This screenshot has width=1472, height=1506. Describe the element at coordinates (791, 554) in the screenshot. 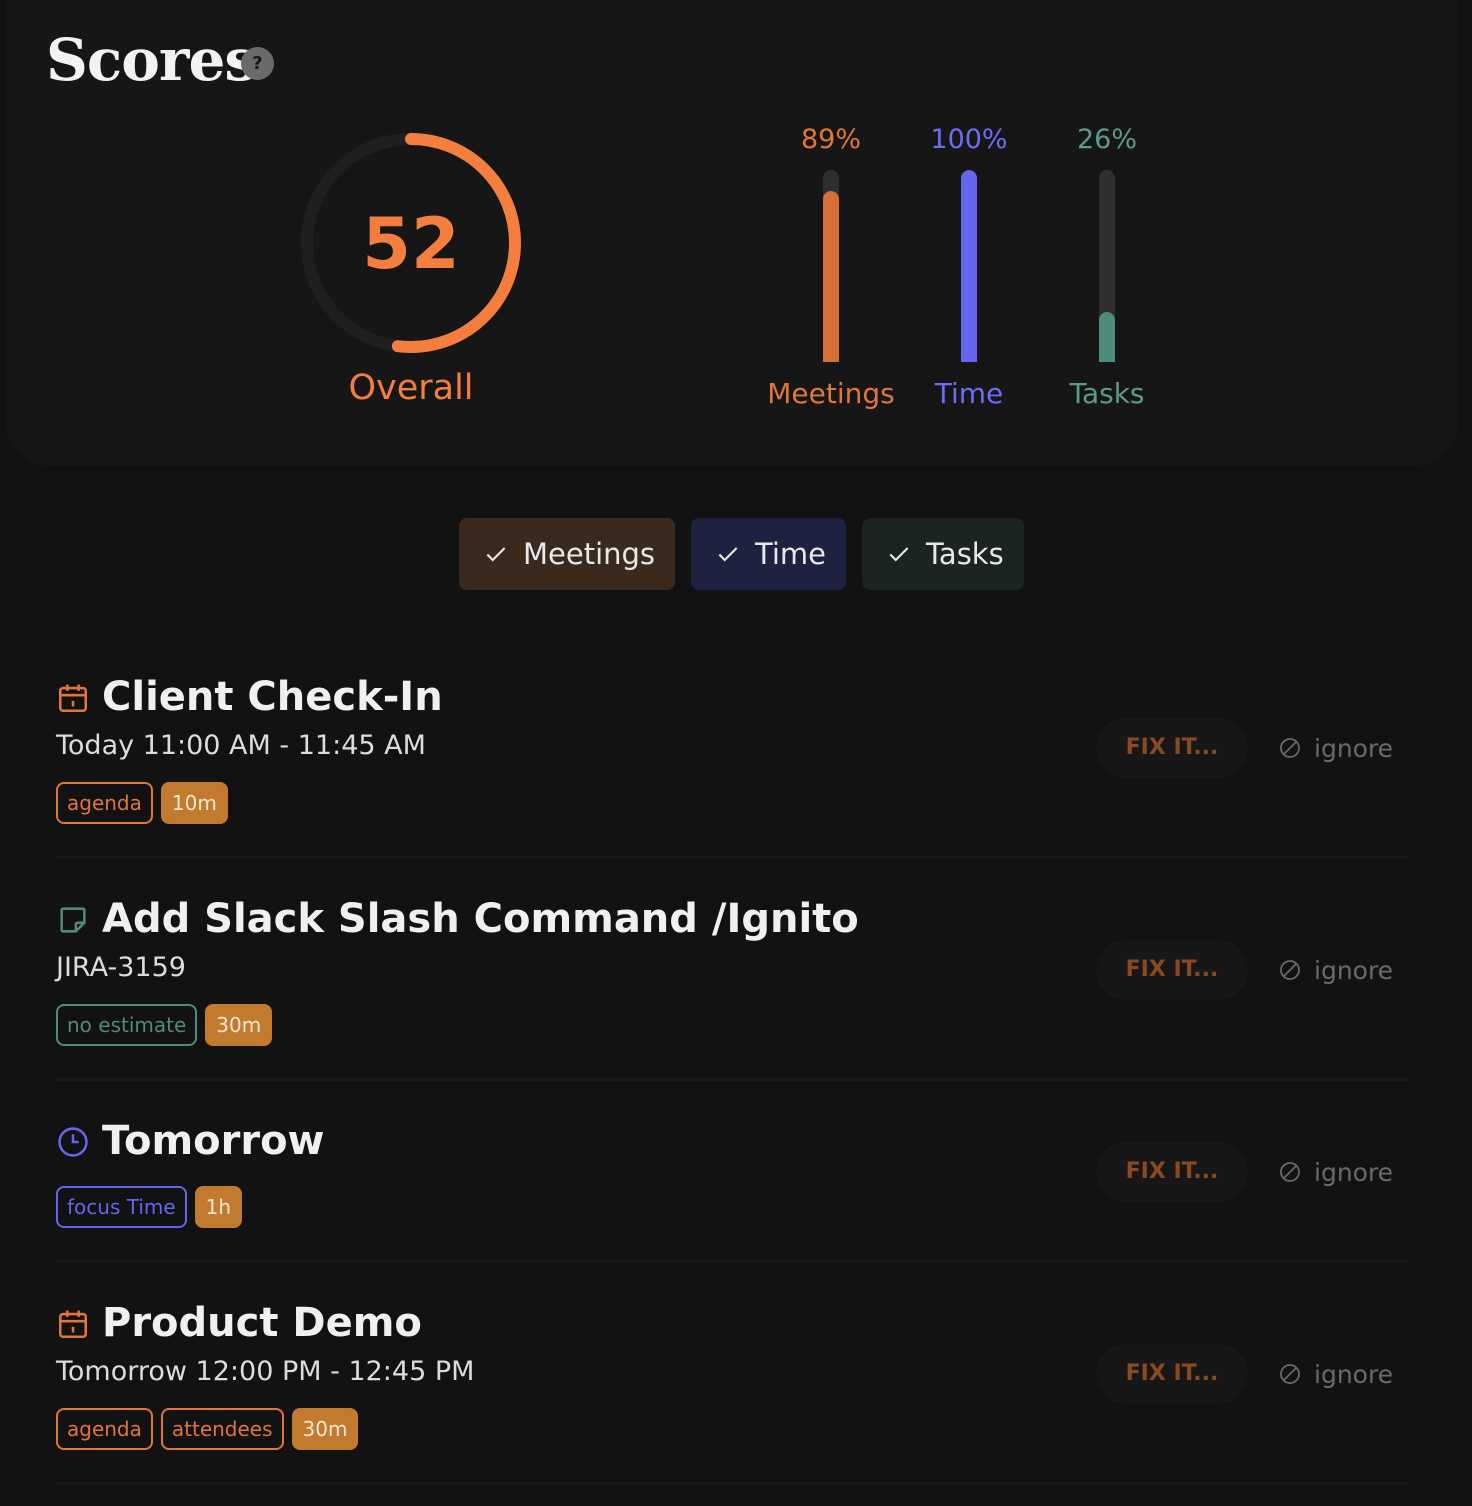

I see `filter-time-label: Time` at that location.